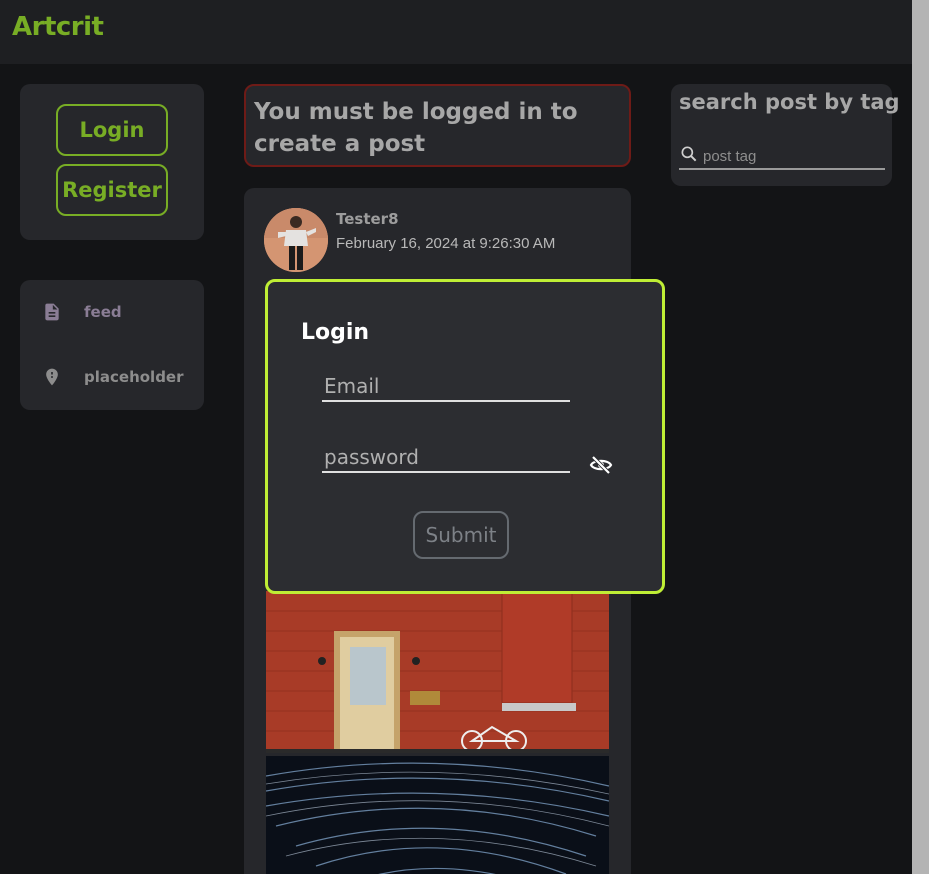 The image size is (929, 874). What do you see at coordinates (112, 345) in the screenshot?
I see `sidebar-nav: feed placeholder` at bounding box center [112, 345].